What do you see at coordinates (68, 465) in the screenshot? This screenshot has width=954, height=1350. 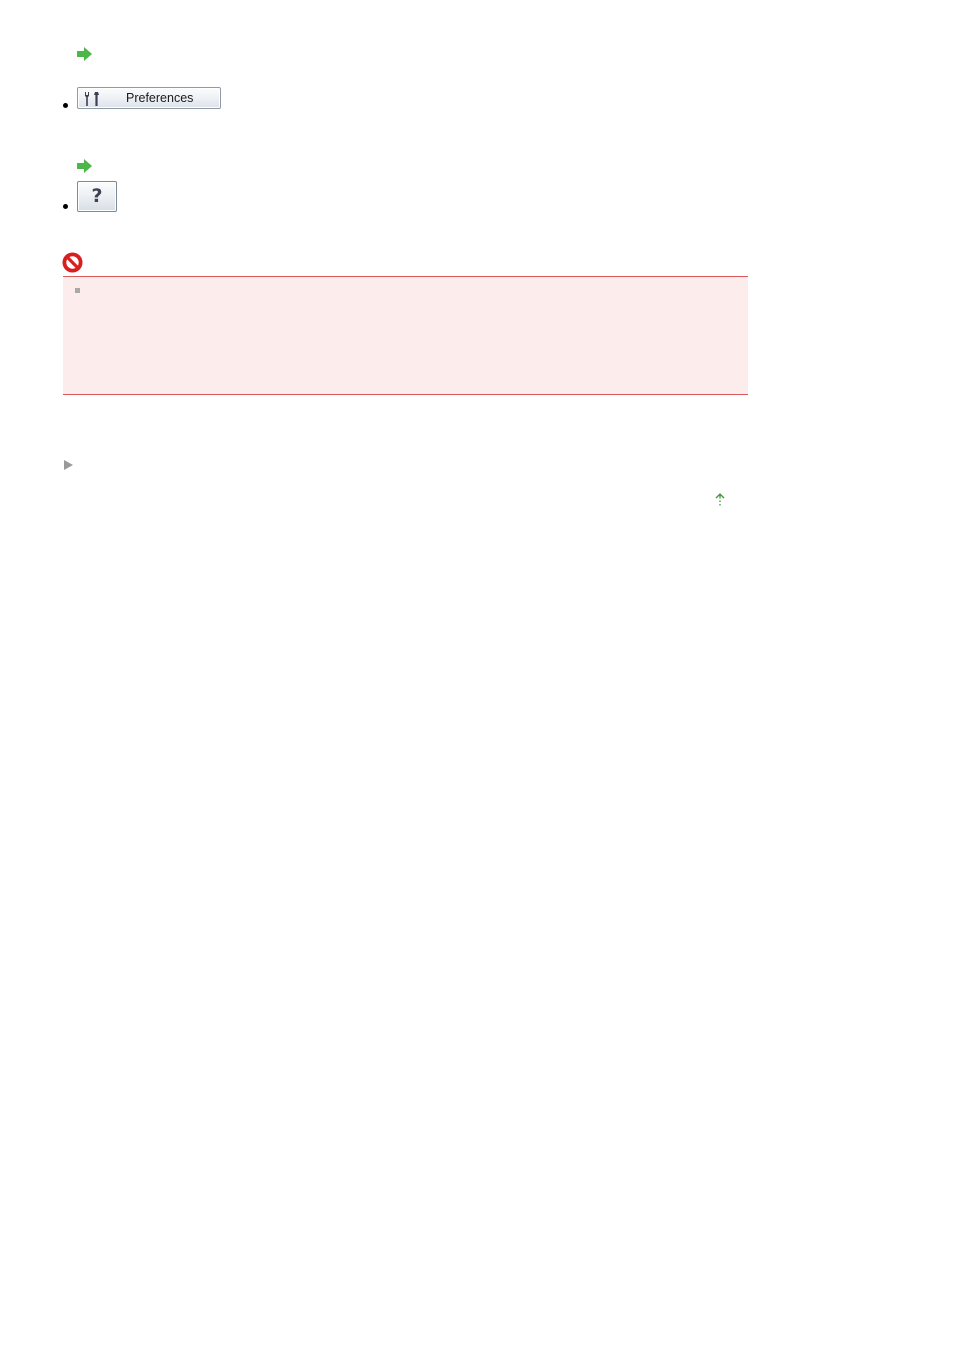 I see `nav-triangle-icon` at bounding box center [68, 465].